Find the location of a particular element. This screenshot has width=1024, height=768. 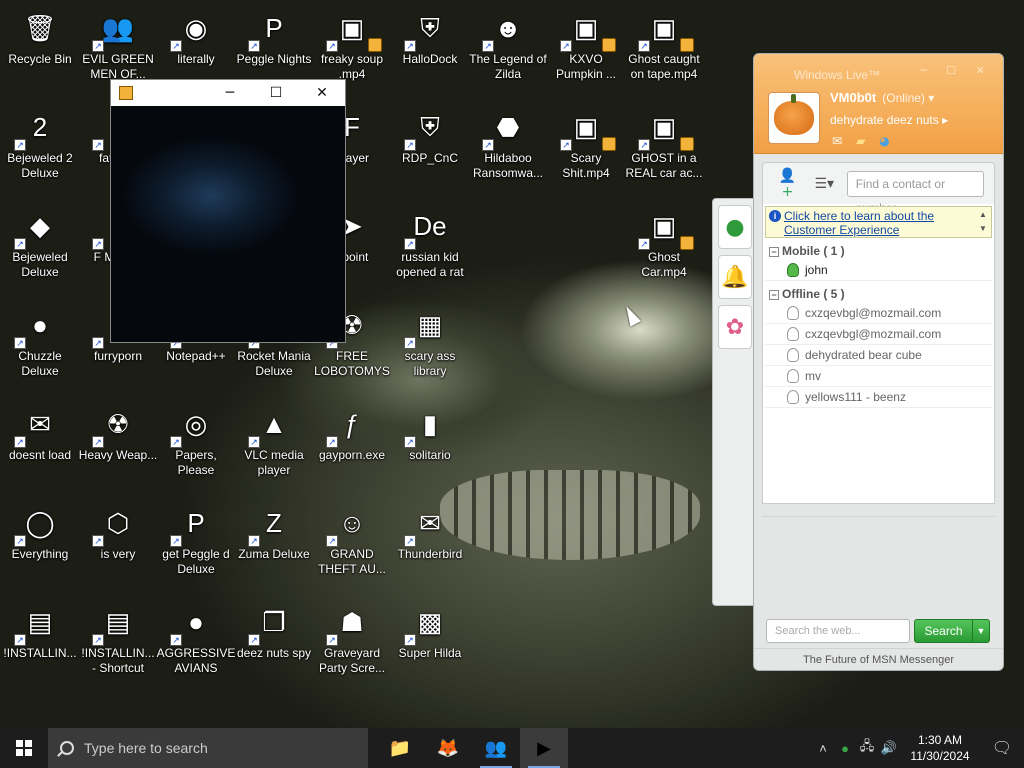

search-button: Search ▼ is located at coordinates (952, 631).